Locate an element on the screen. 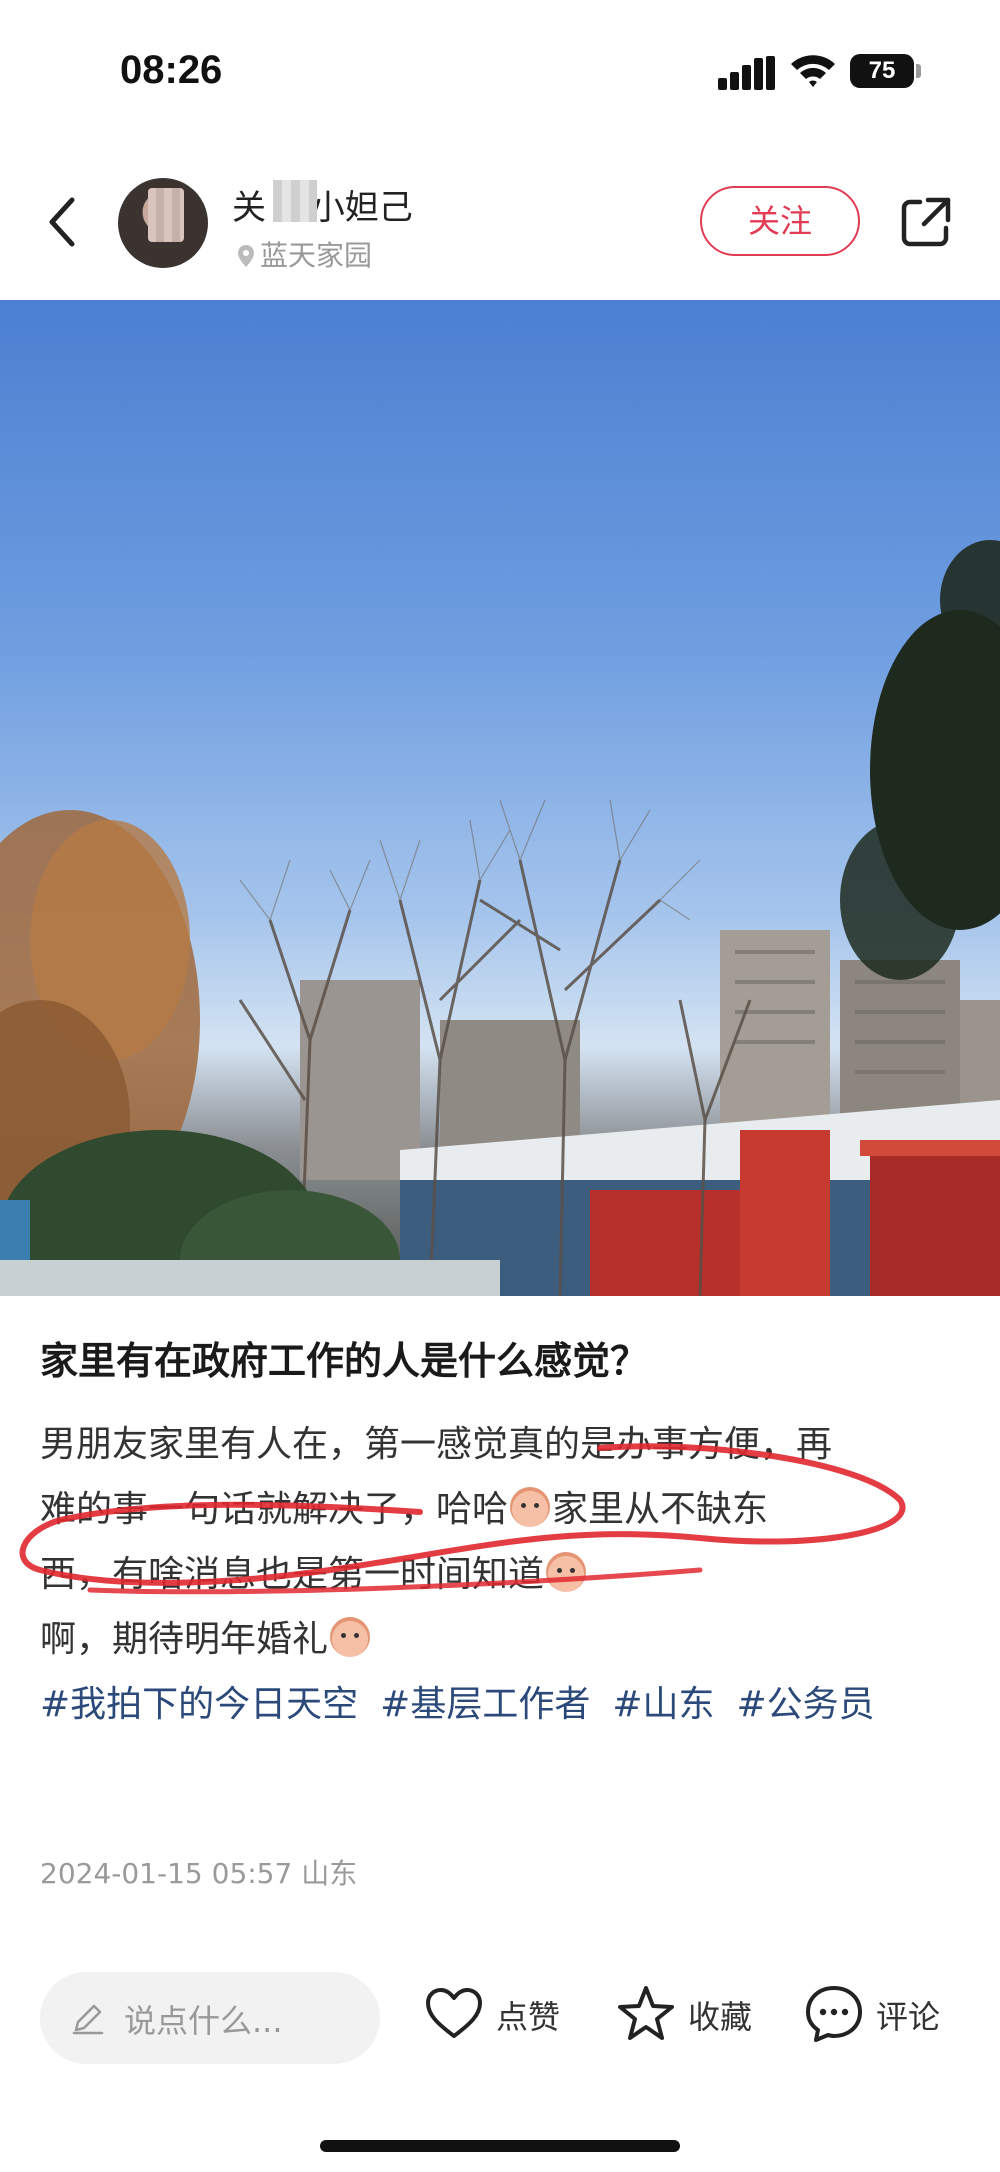  location: 蓝天家园 is located at coordinates (304, 254).